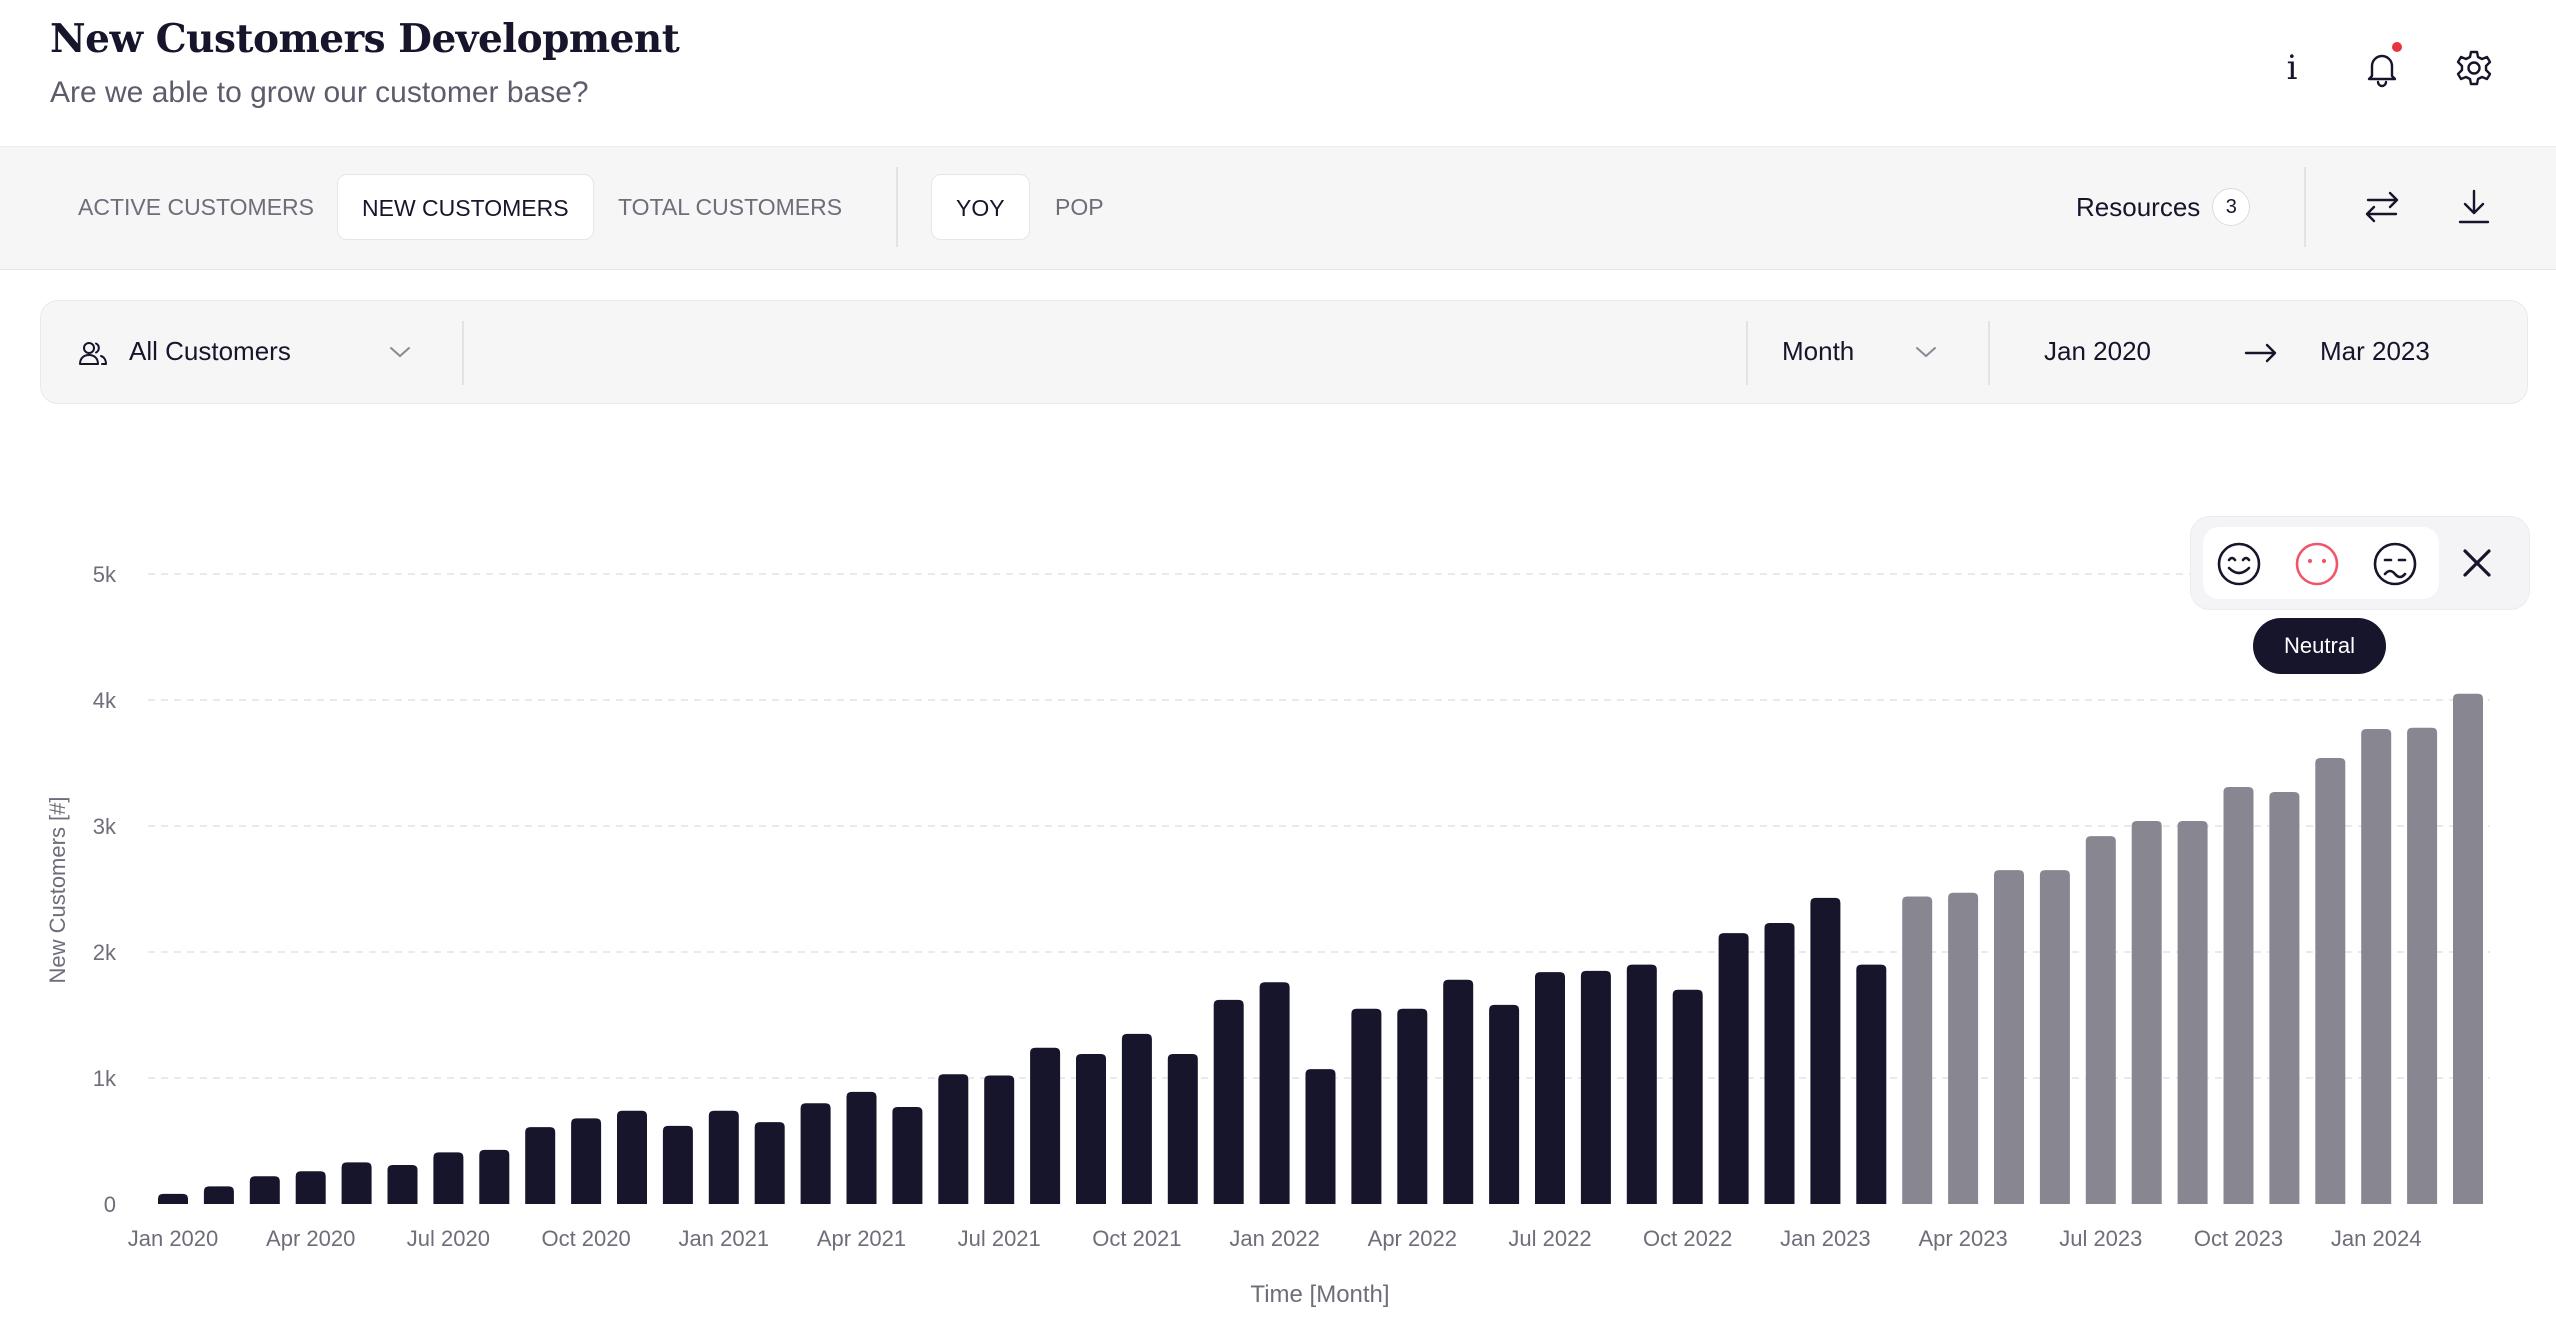  I want to click on y-tick-label: 2k, so click(105, 952).